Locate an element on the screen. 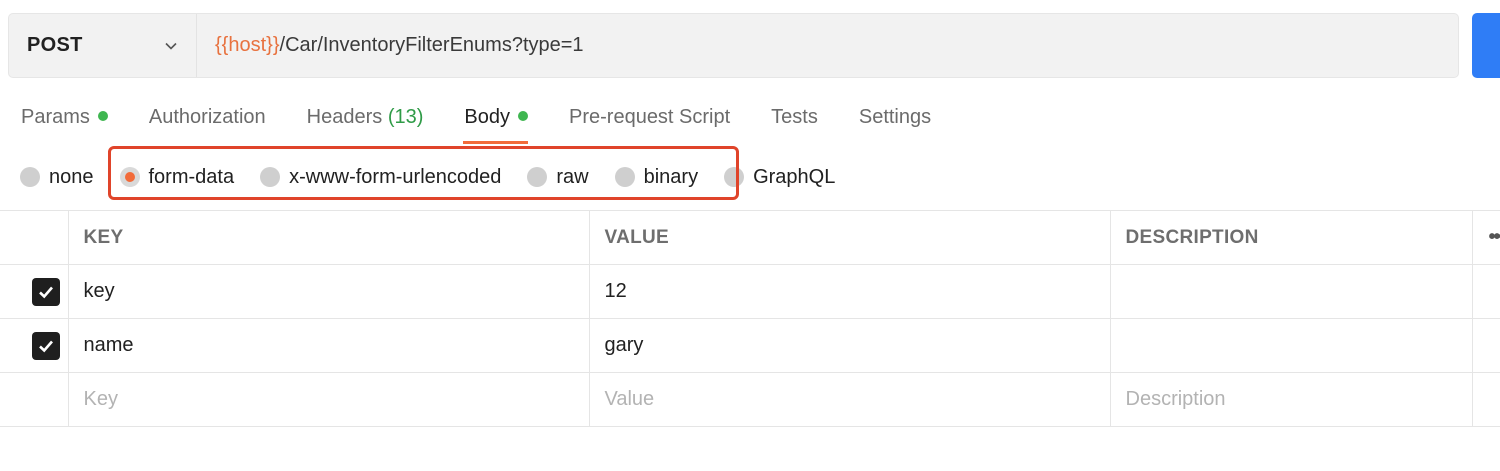  tab-headers-label: Headers is located at coordinates (344, 117).